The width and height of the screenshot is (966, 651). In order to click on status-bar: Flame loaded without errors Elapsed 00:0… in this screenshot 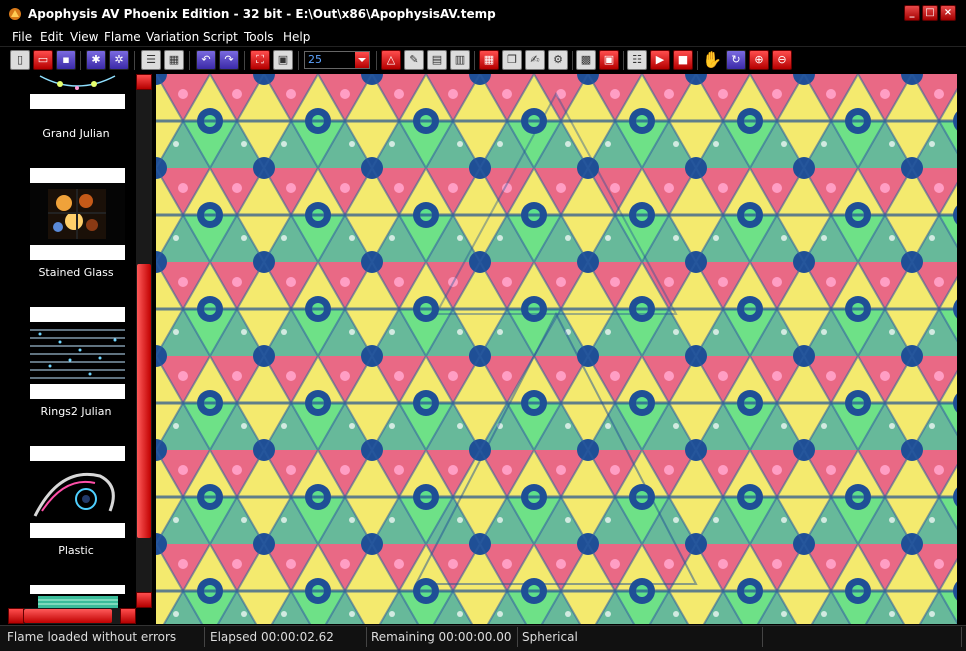, I will do `click(483, 638)`.